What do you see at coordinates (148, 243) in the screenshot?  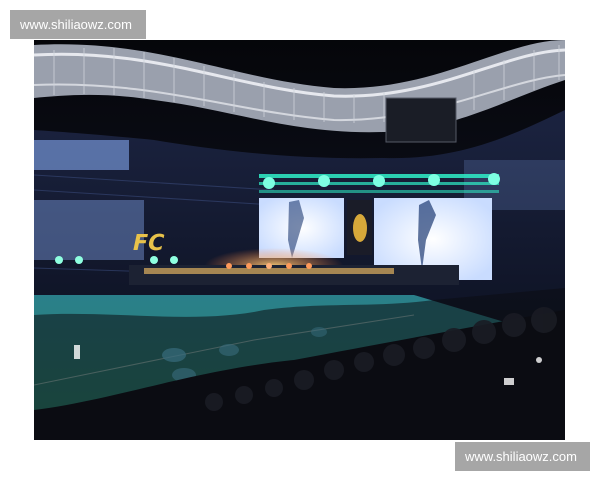 I see `fc-banner: FC` at bounding box center [148, 243].